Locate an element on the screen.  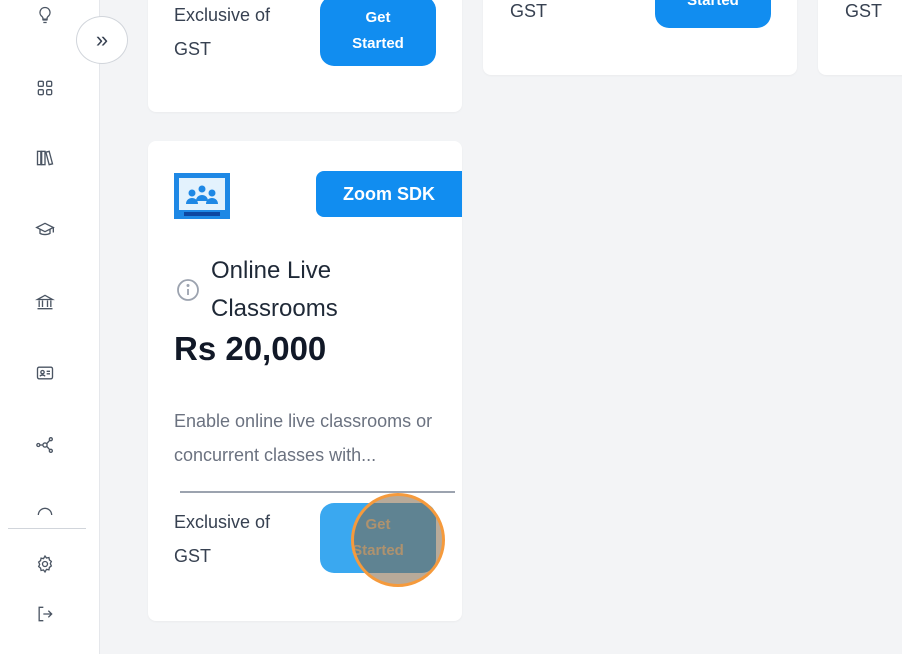
sidebar-collapse-toggle: » is located at coordinates (102, 40).